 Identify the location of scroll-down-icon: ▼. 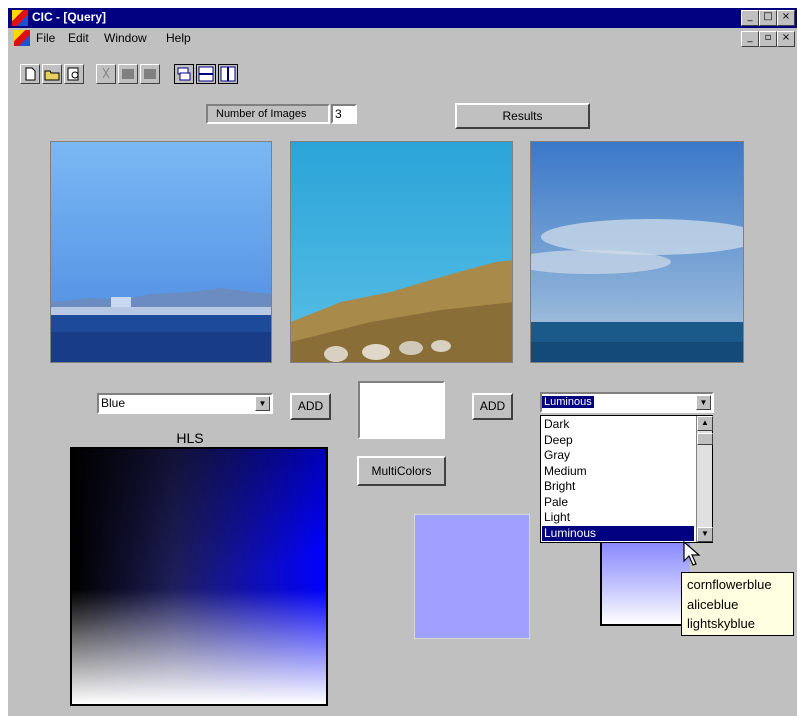
(705, 534).